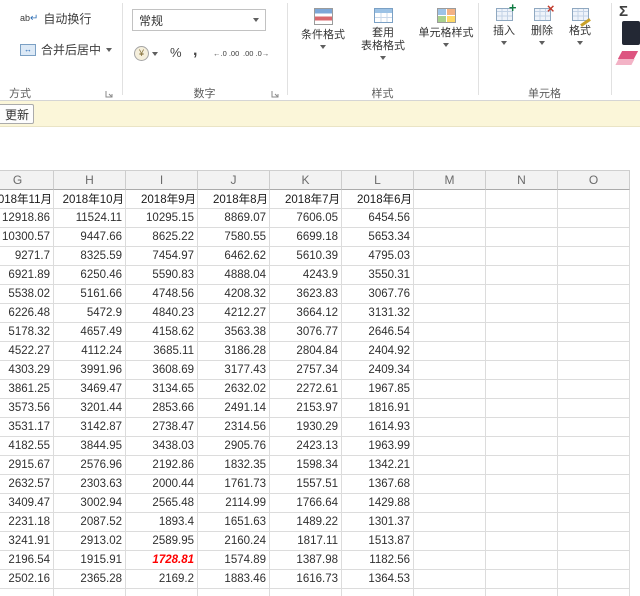  What do you see at coordinates (27, 579) in the screenshot?
I see `cell: 2502.16` at bounding box center [27, 579].